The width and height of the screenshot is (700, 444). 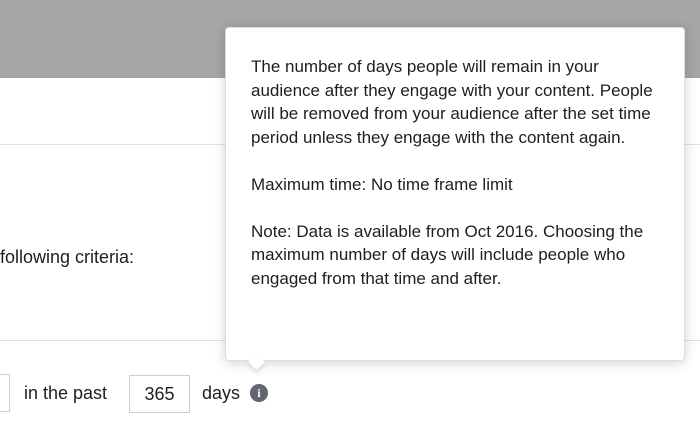 I want to click on event-select-dropdown, so click(x=5, y=393).